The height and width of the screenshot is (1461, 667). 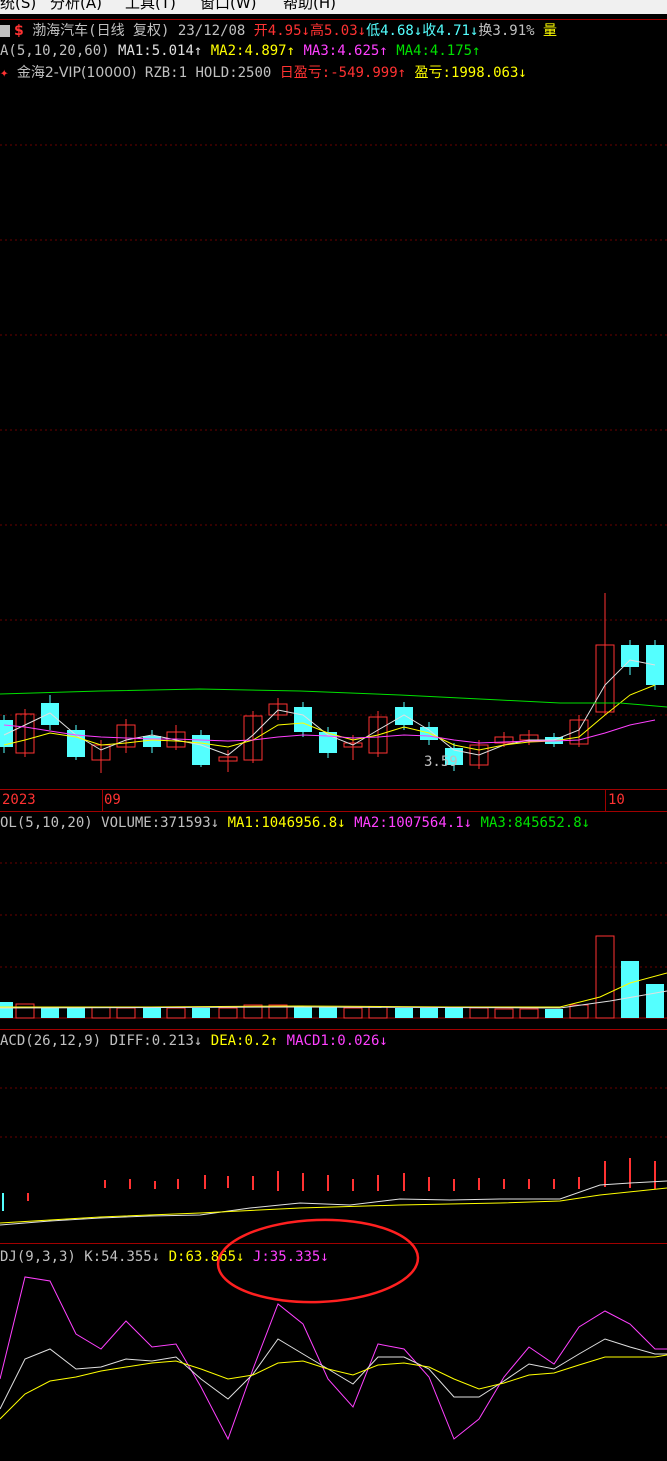 What do you see at coordinates (55, 51) in the screenshot?
I see `ma-indicator-name: A(5,10,20,60)` at bounding box center [55, 51].